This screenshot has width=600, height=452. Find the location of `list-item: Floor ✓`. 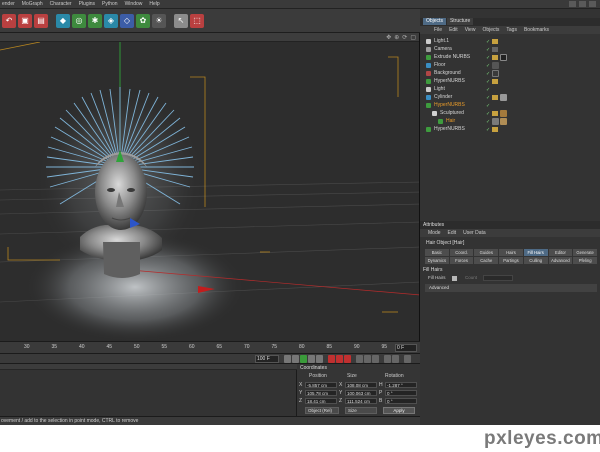

list-item: Floor ✓ is located at coordinates (510, 65).